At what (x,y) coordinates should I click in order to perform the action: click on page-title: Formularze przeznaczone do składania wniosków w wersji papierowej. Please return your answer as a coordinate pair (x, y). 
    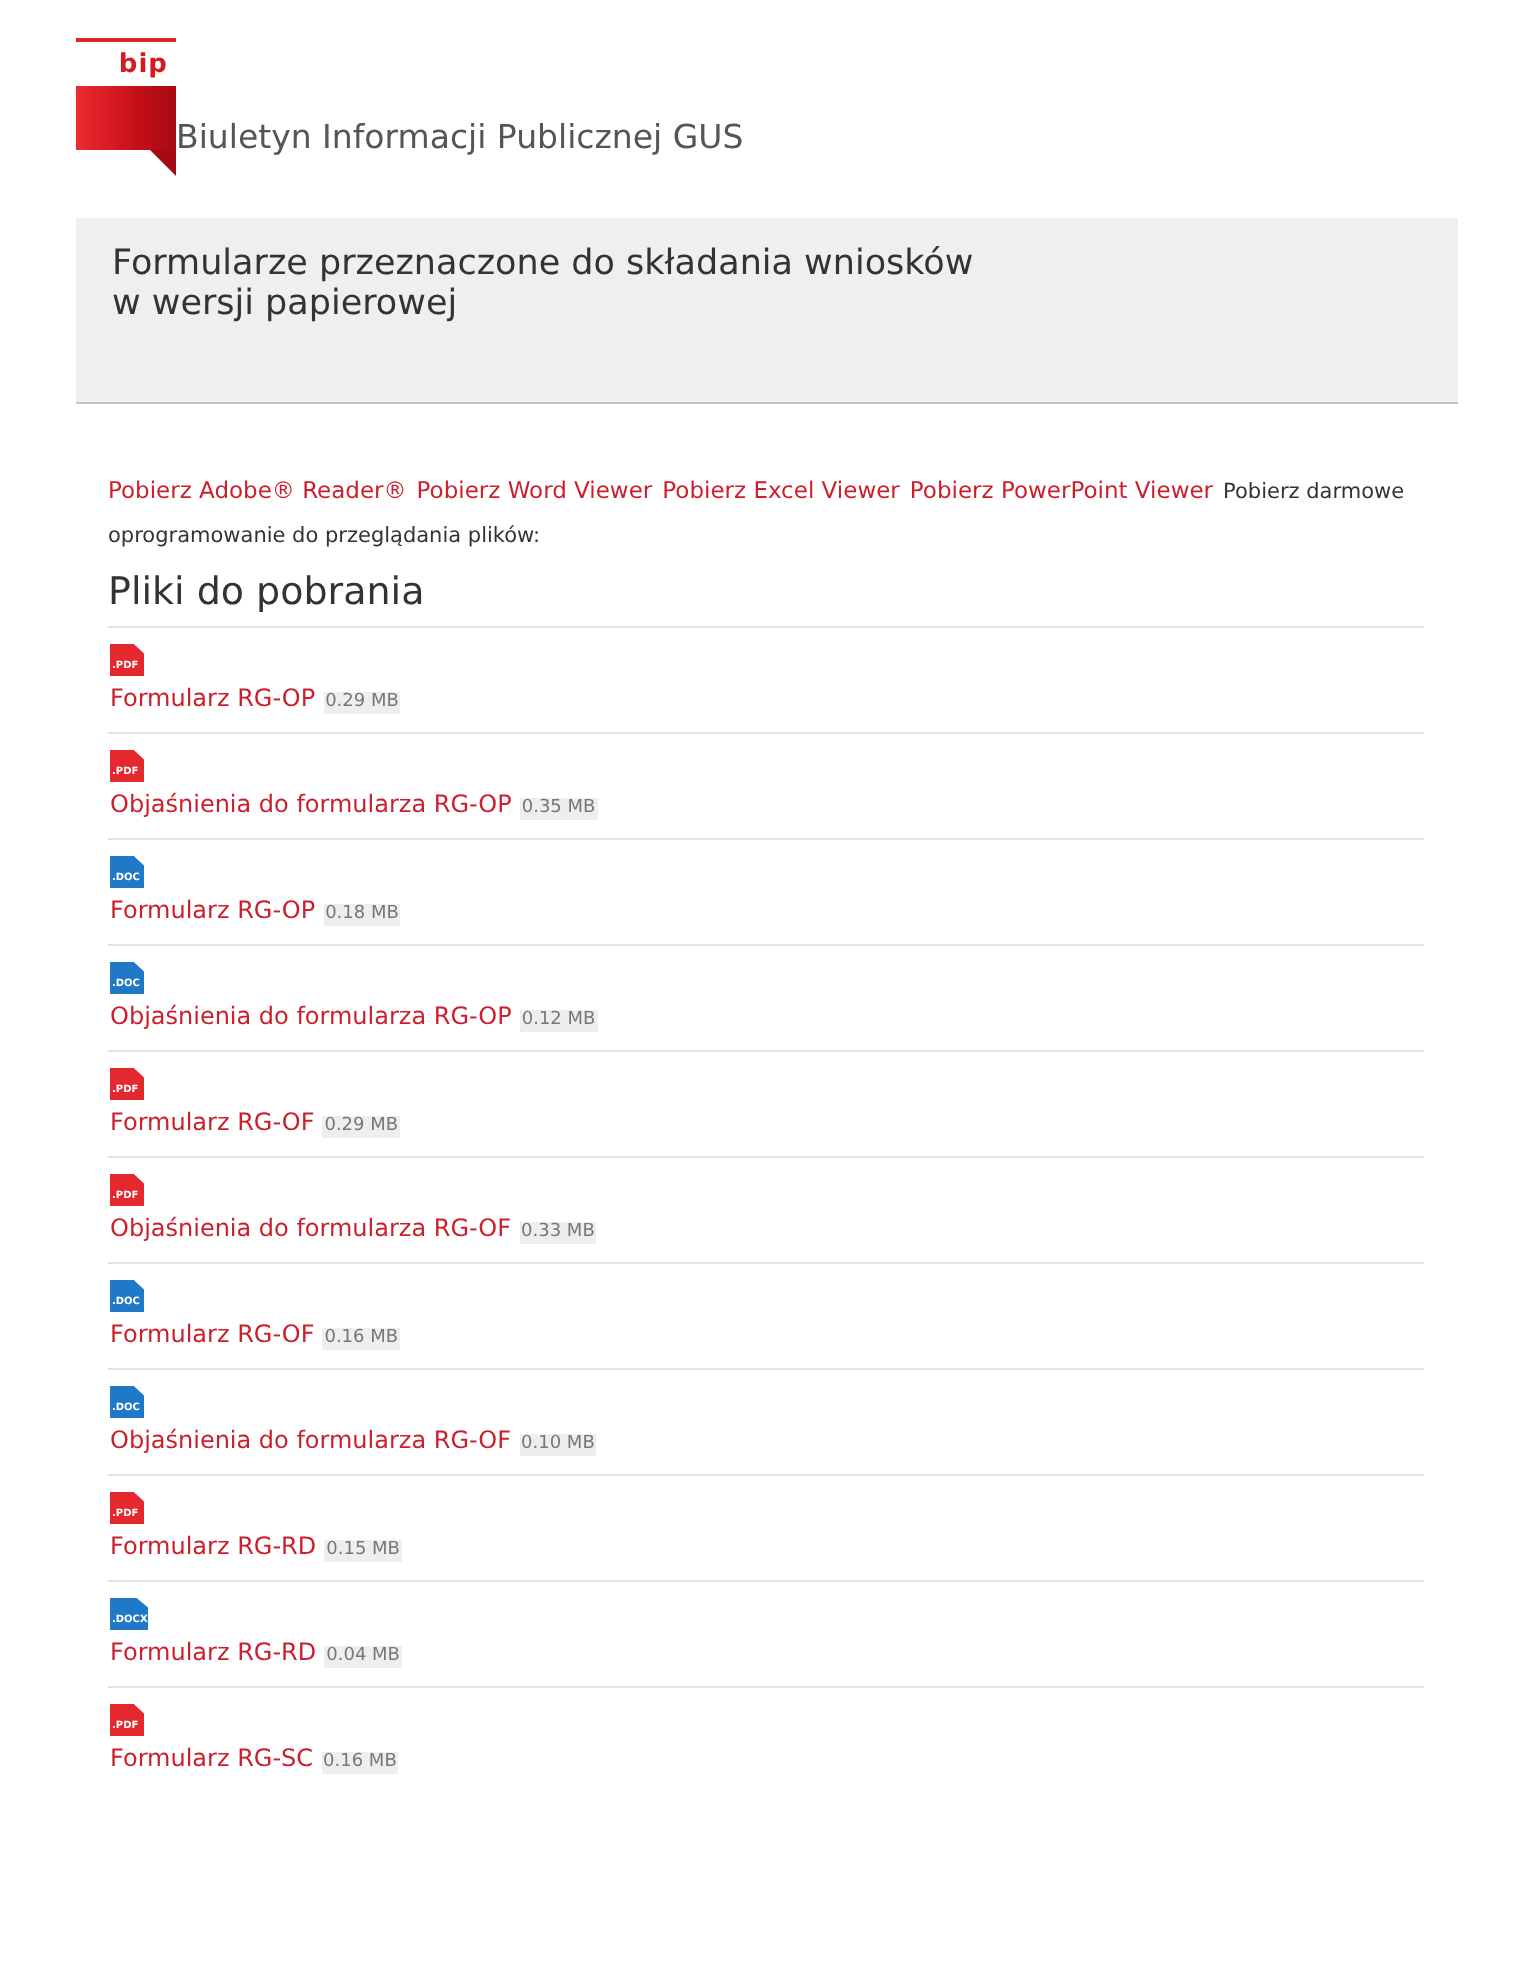
    Looking at the image, I should click on (544, 284).